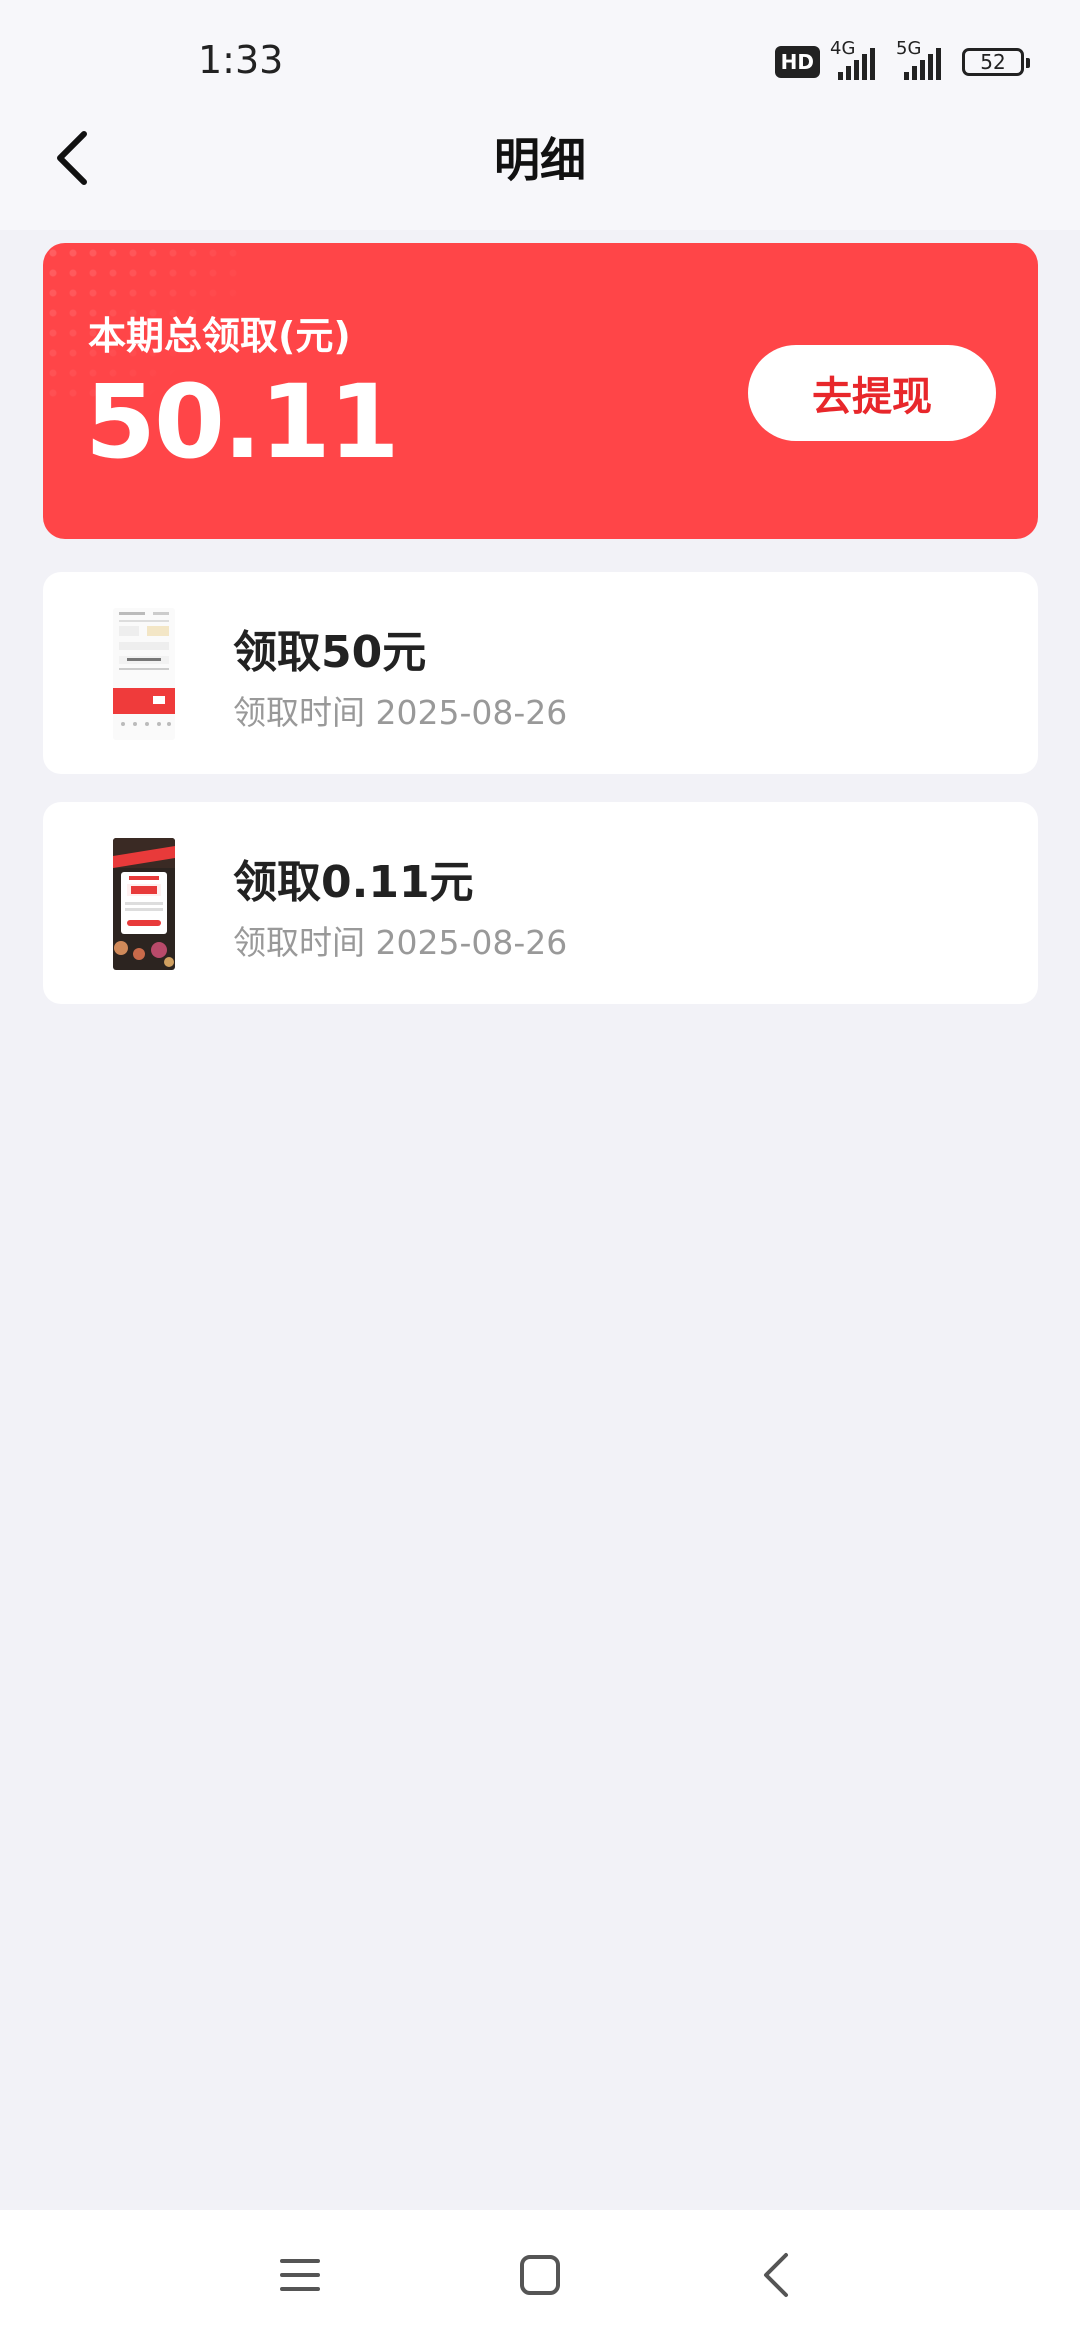 Image resolution: width=1080 pixels, height=2340 pixels. Describe the element at coordinates (241, 60) in the screenshot. I see `status-time: 1:33` at that location.